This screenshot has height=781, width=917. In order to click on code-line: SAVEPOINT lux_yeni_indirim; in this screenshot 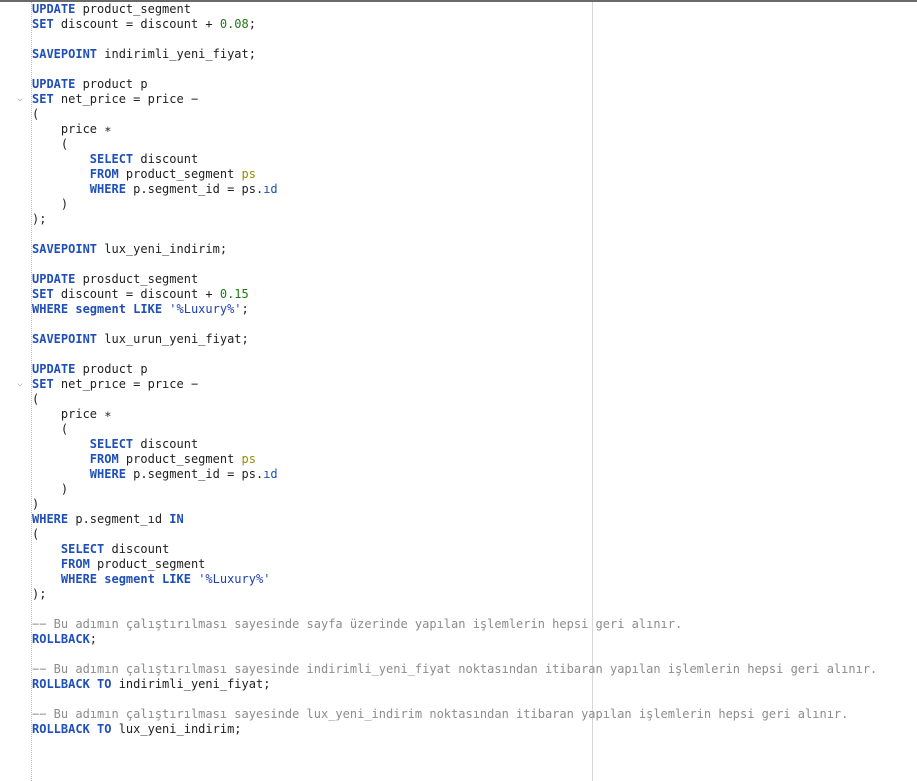, I will do `click(474, 249)`.